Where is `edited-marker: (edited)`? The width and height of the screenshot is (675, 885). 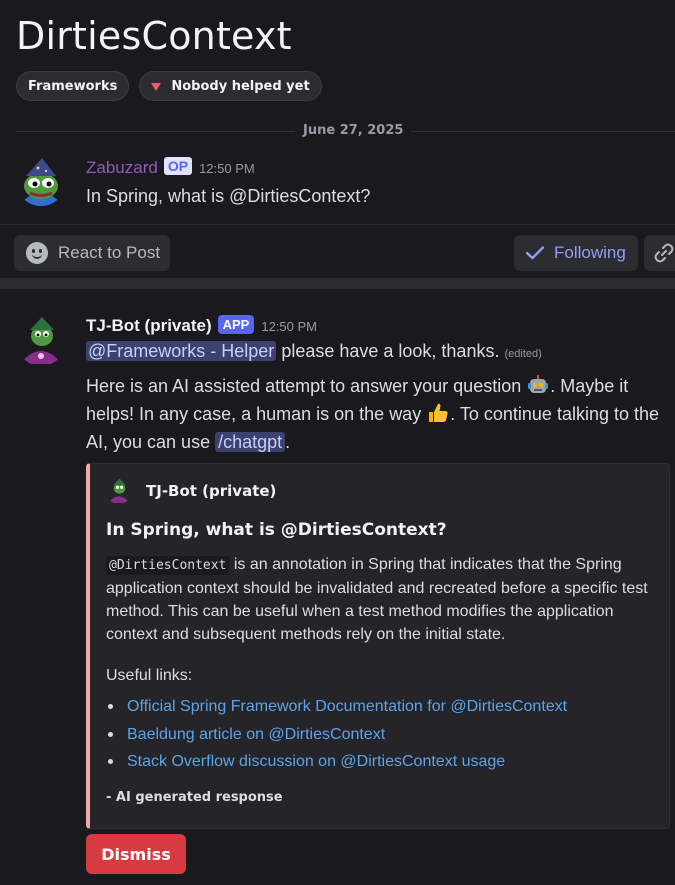 edited-marker: (edited) is located at coordinates (523, 354).